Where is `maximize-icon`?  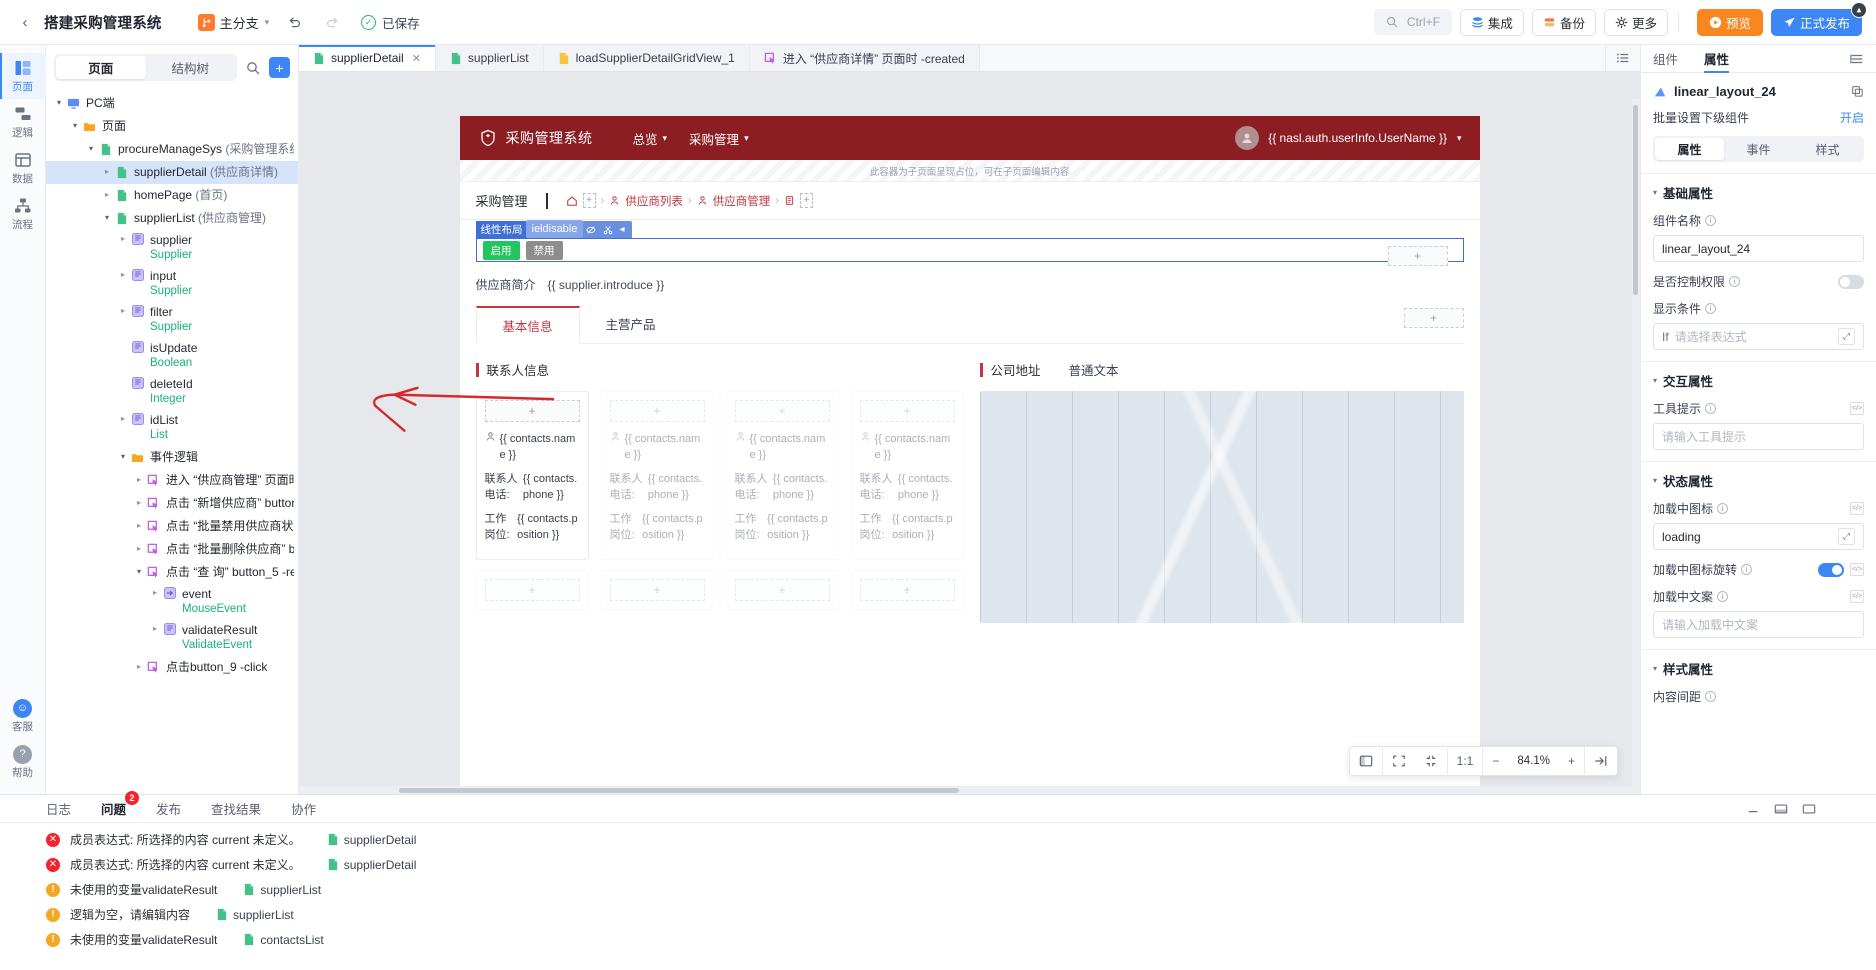
maximize-icon is located at coordinates (1809, 809).